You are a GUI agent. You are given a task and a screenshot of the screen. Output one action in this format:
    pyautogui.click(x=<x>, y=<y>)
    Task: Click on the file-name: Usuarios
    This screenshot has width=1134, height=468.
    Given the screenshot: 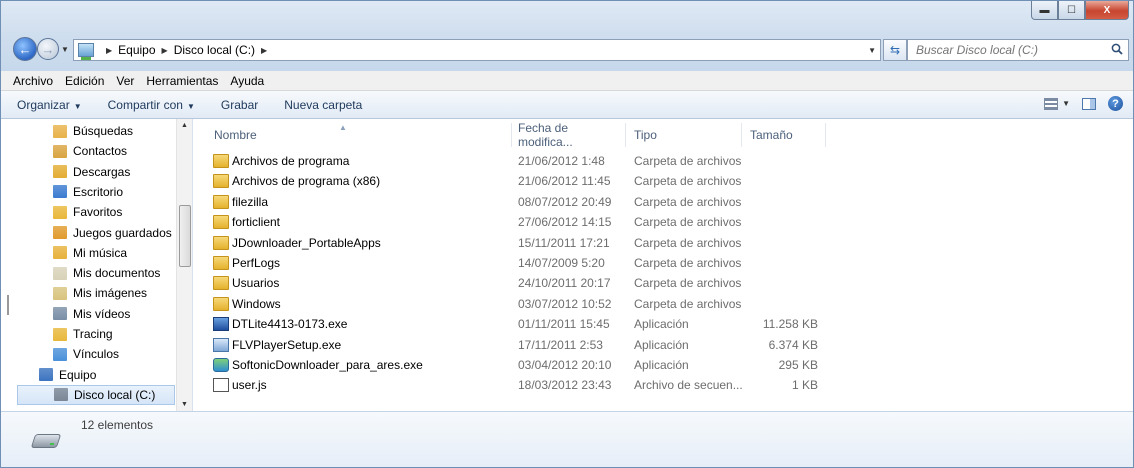 What is the action you would take?
    pyautogui.click(x=256, y=283)
    